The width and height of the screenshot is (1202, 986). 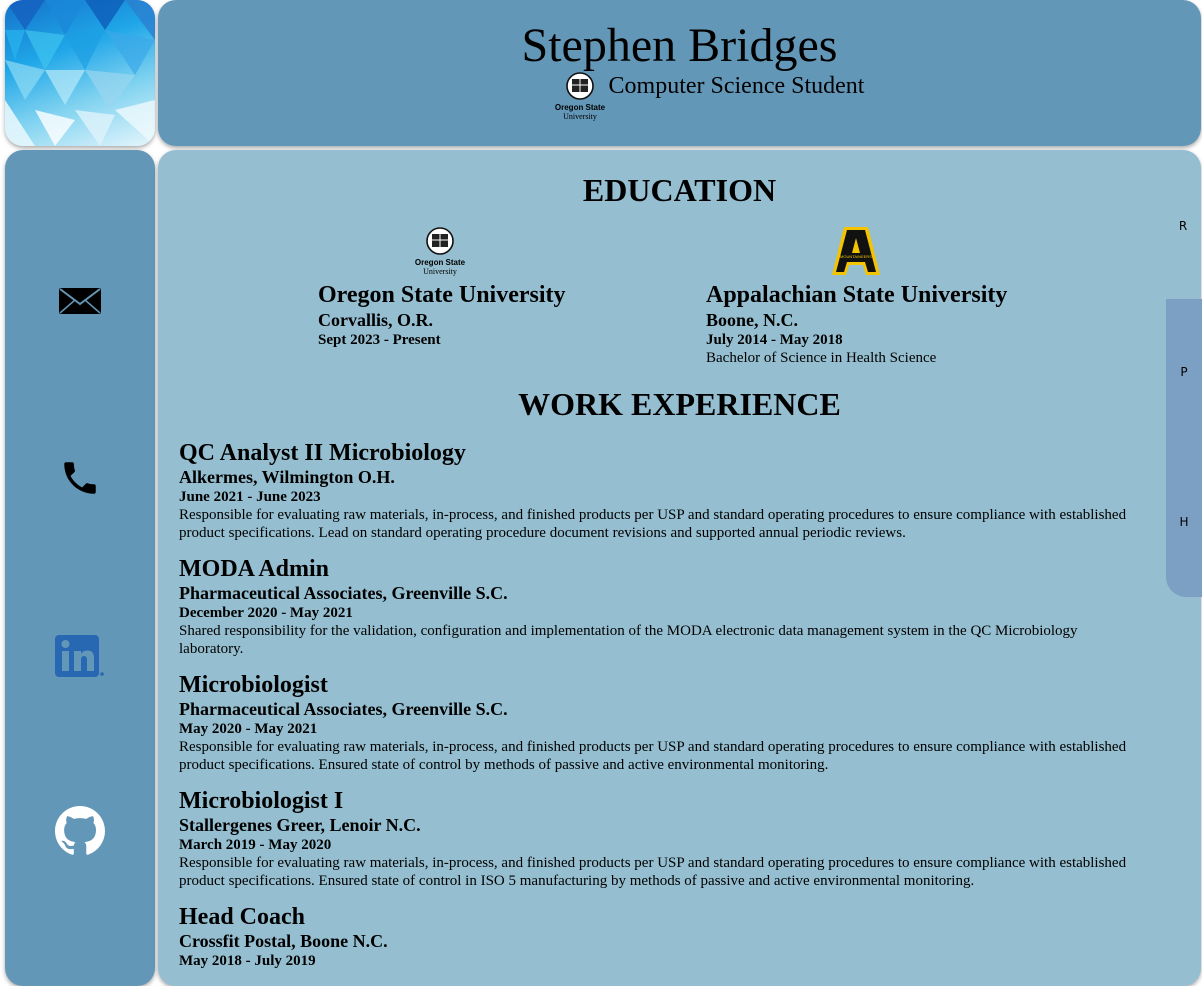 I want to click on job-title: Microbiologist, so click(x=253, y=685).